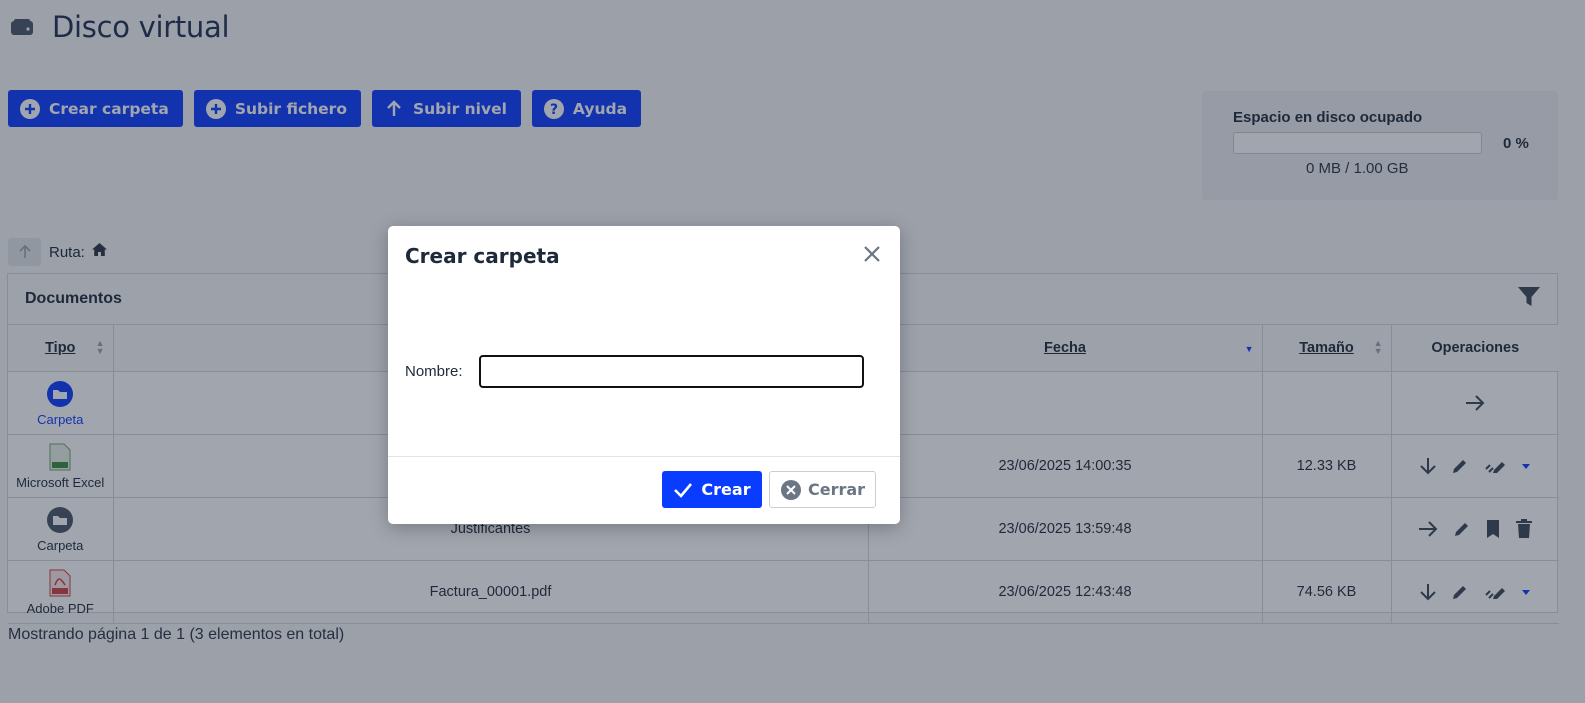 This screenshot has width=1585, height=703. Describe the element at coordinates (482, 256) in the screenshot. I see `dialog-title: Crear carpeta` at that location.